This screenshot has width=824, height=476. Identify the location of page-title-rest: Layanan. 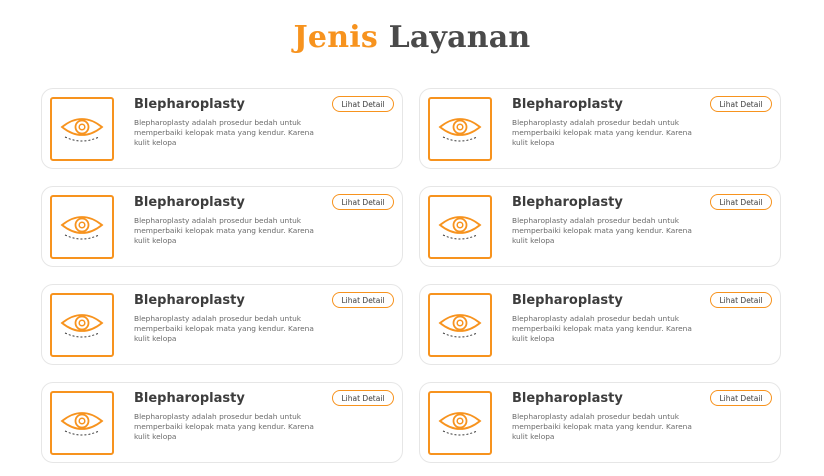
(459, 37).